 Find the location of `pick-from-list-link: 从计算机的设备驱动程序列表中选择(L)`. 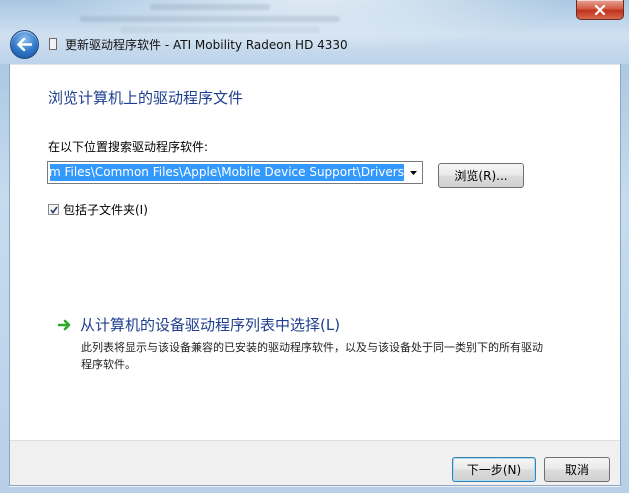

pick-from-list-link: 从计算机的设备驱动程序列表中选择(L) is located at coordinates (304, 324).